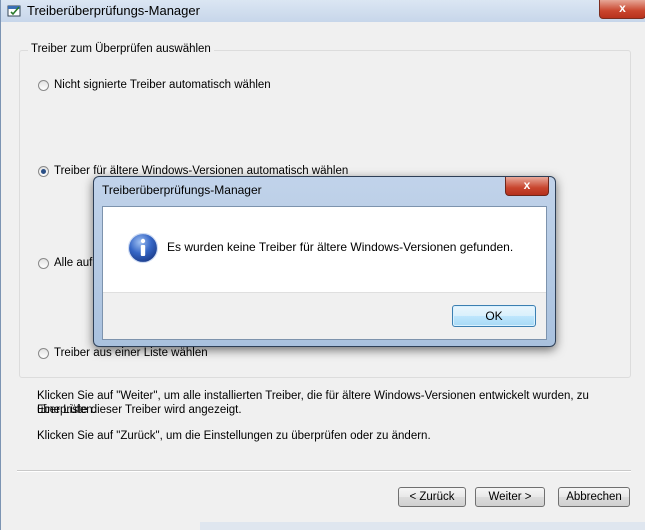 This screenshot has height=530, width=645. What do you see at coordinates (324, 315) in the screenshot?
I see `dialog-footer: OK` at bounding box center [324, 315].